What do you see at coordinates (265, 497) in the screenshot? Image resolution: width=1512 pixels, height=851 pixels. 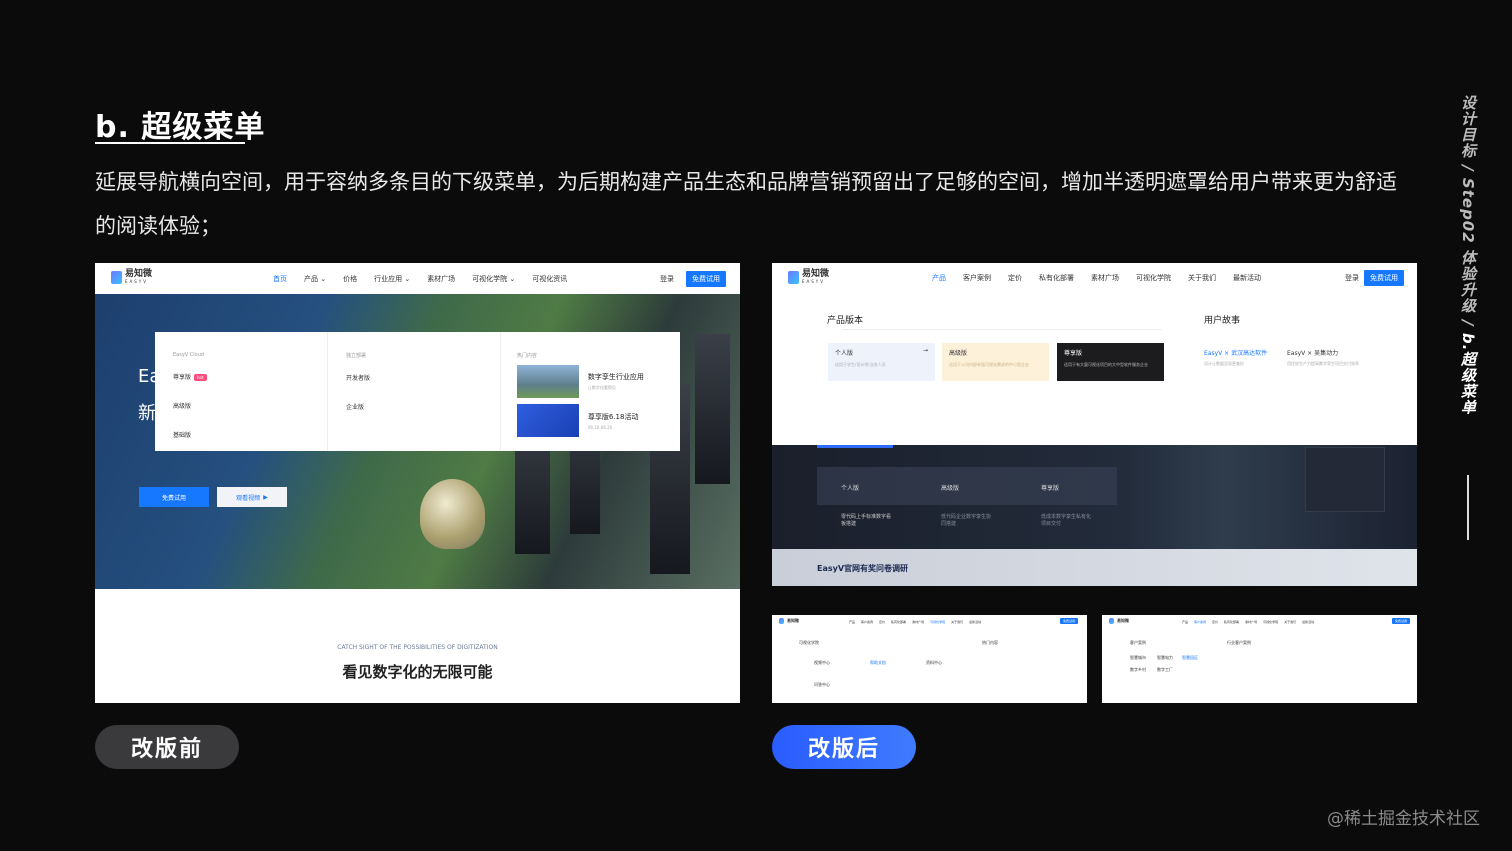 I see `play-icon: ▶` at bounding box center [265, 497].